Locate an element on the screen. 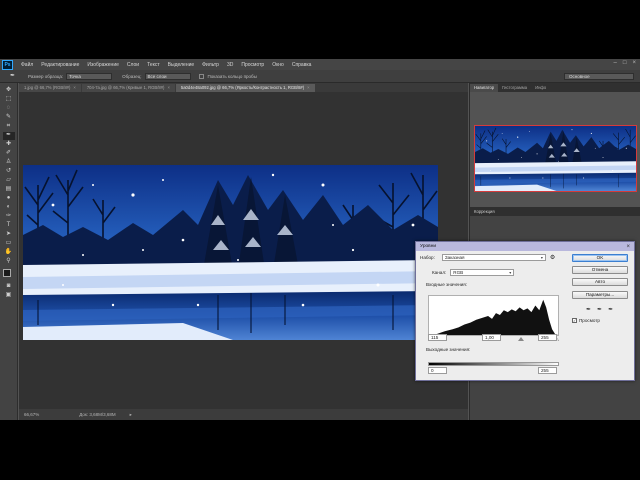 The width and height of the screenshot is (640, 480). menu-file: Файл is located at coordinates (27, 65).